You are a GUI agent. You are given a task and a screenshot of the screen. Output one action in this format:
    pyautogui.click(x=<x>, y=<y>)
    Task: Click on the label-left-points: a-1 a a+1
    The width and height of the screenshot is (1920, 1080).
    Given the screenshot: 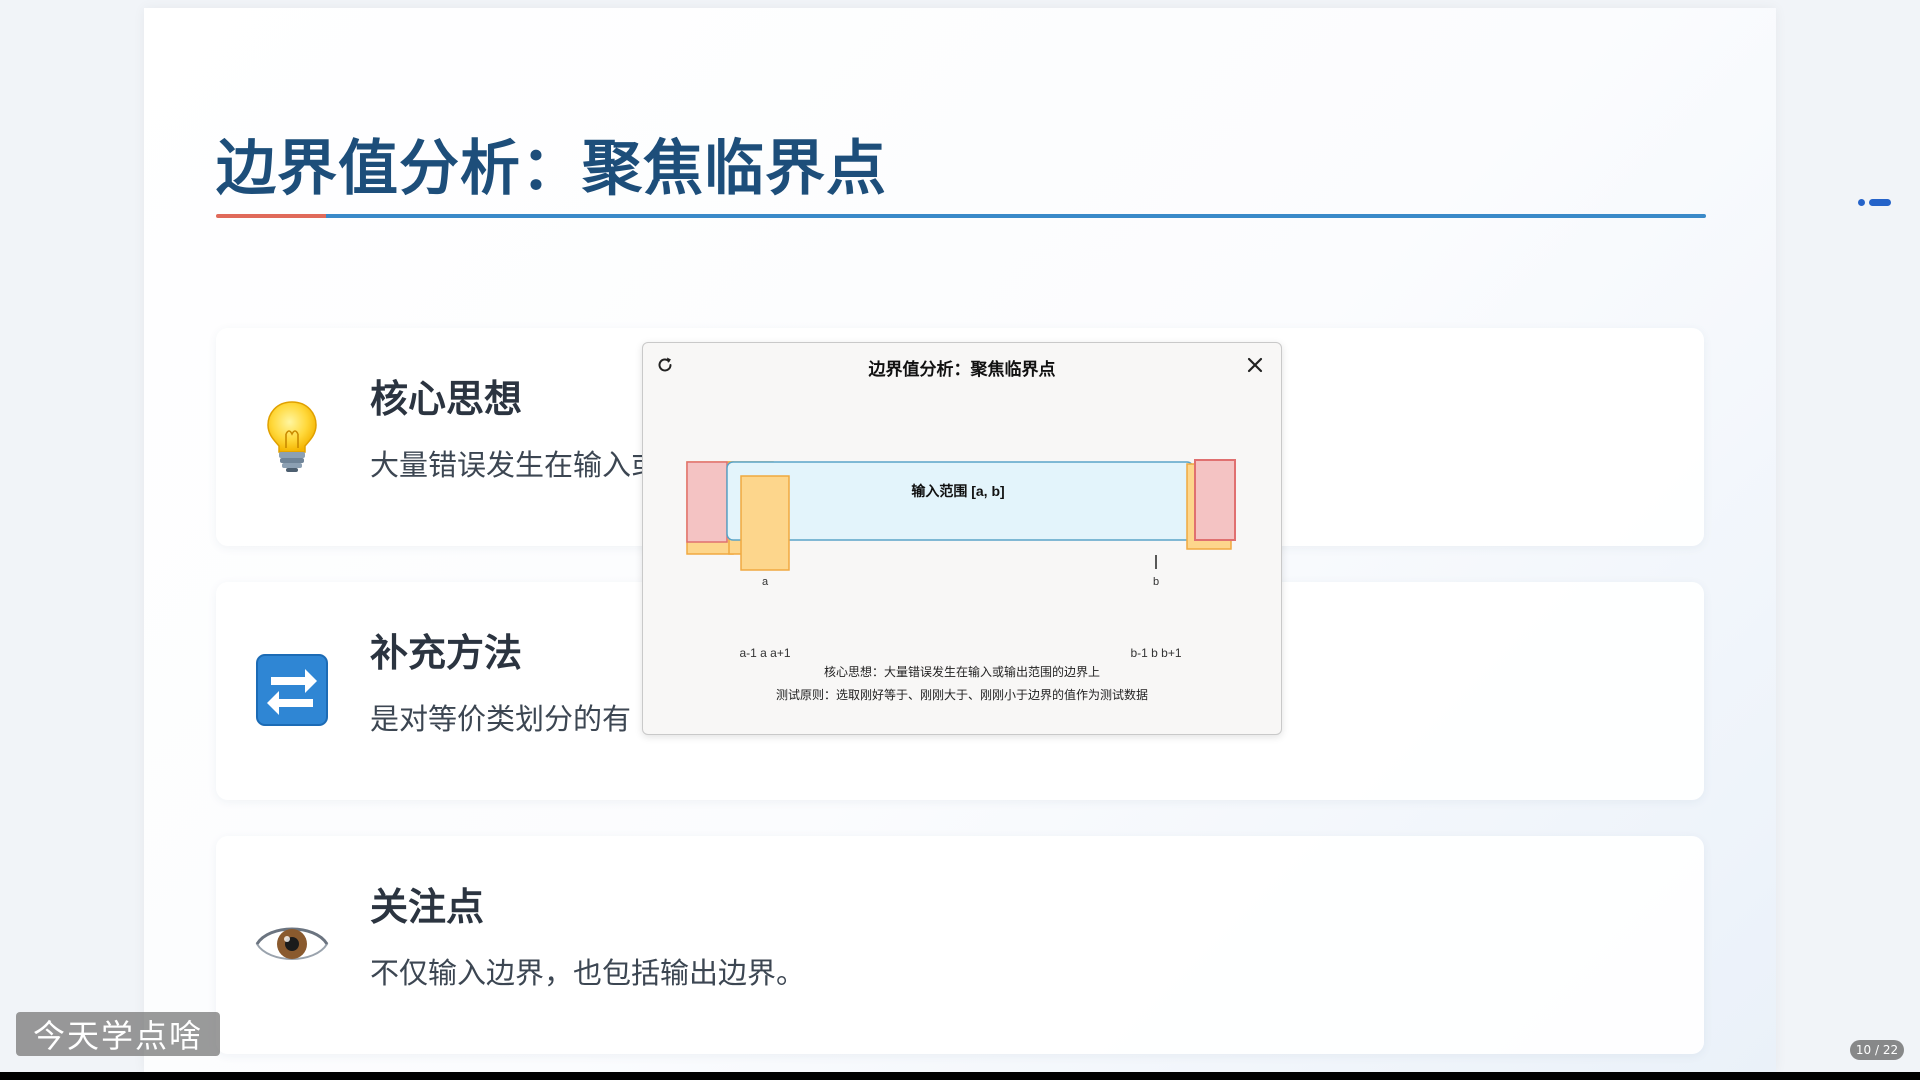 What is the action you would take?
    pyautogui.click(x=764, y=653)
    